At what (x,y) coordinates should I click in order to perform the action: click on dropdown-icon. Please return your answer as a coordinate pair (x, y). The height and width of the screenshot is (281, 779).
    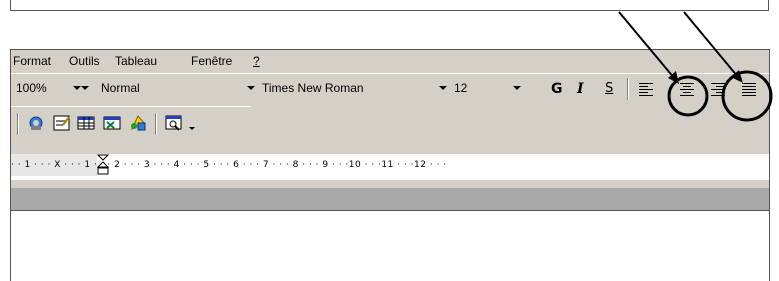
    Looking at the image, I should click on (192, 128).